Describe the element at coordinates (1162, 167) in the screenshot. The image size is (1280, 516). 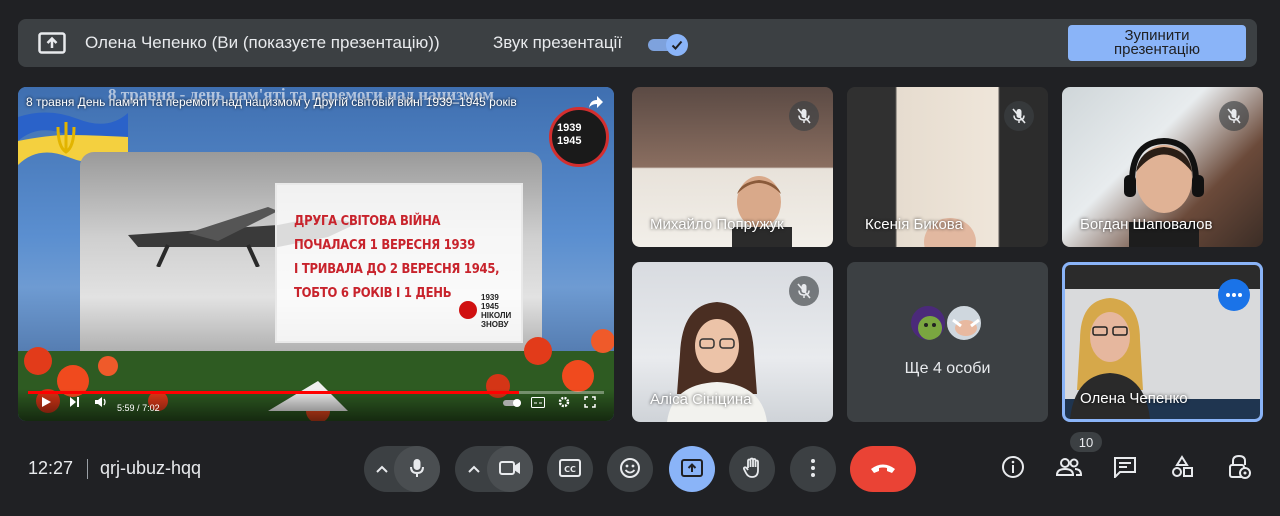
I see `participant-tile: Богдан Шаповалов` at that location.